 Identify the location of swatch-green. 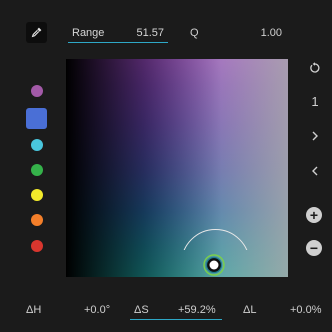
(37, 170).